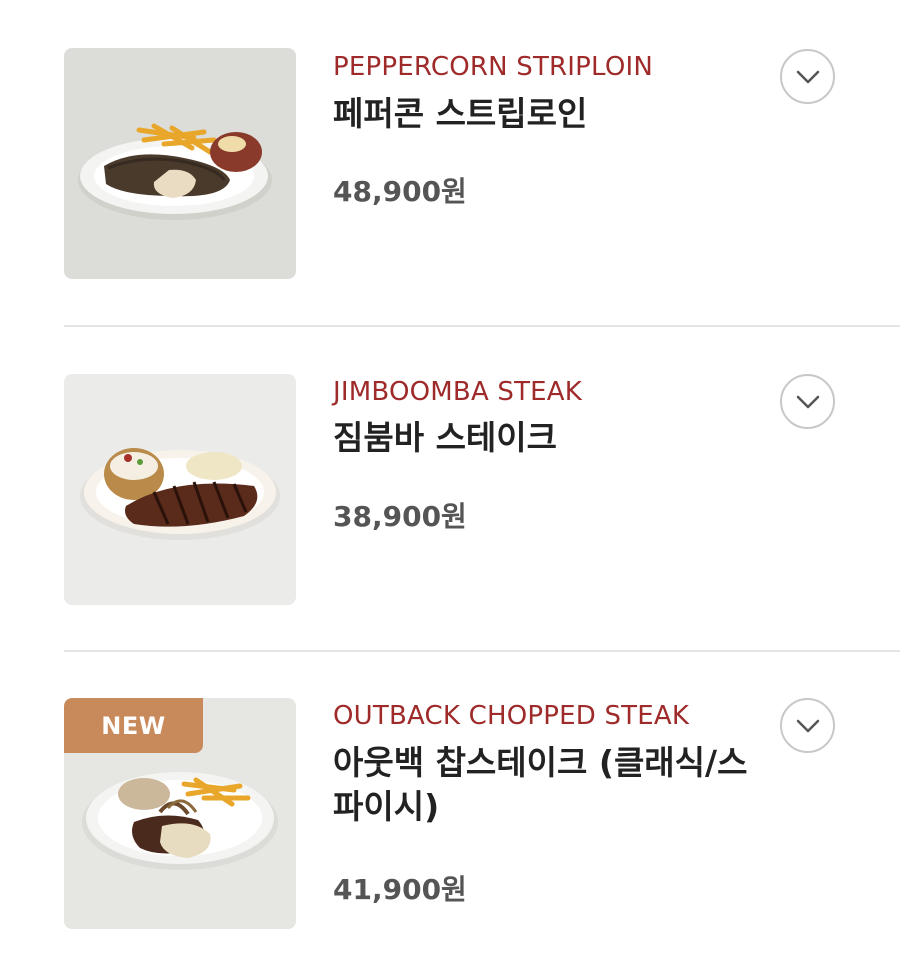  What do you see at coordinates (400, 516) in the screenshot?
I see `menu-item-price: 38,900원` at bounding box center [400, 516].